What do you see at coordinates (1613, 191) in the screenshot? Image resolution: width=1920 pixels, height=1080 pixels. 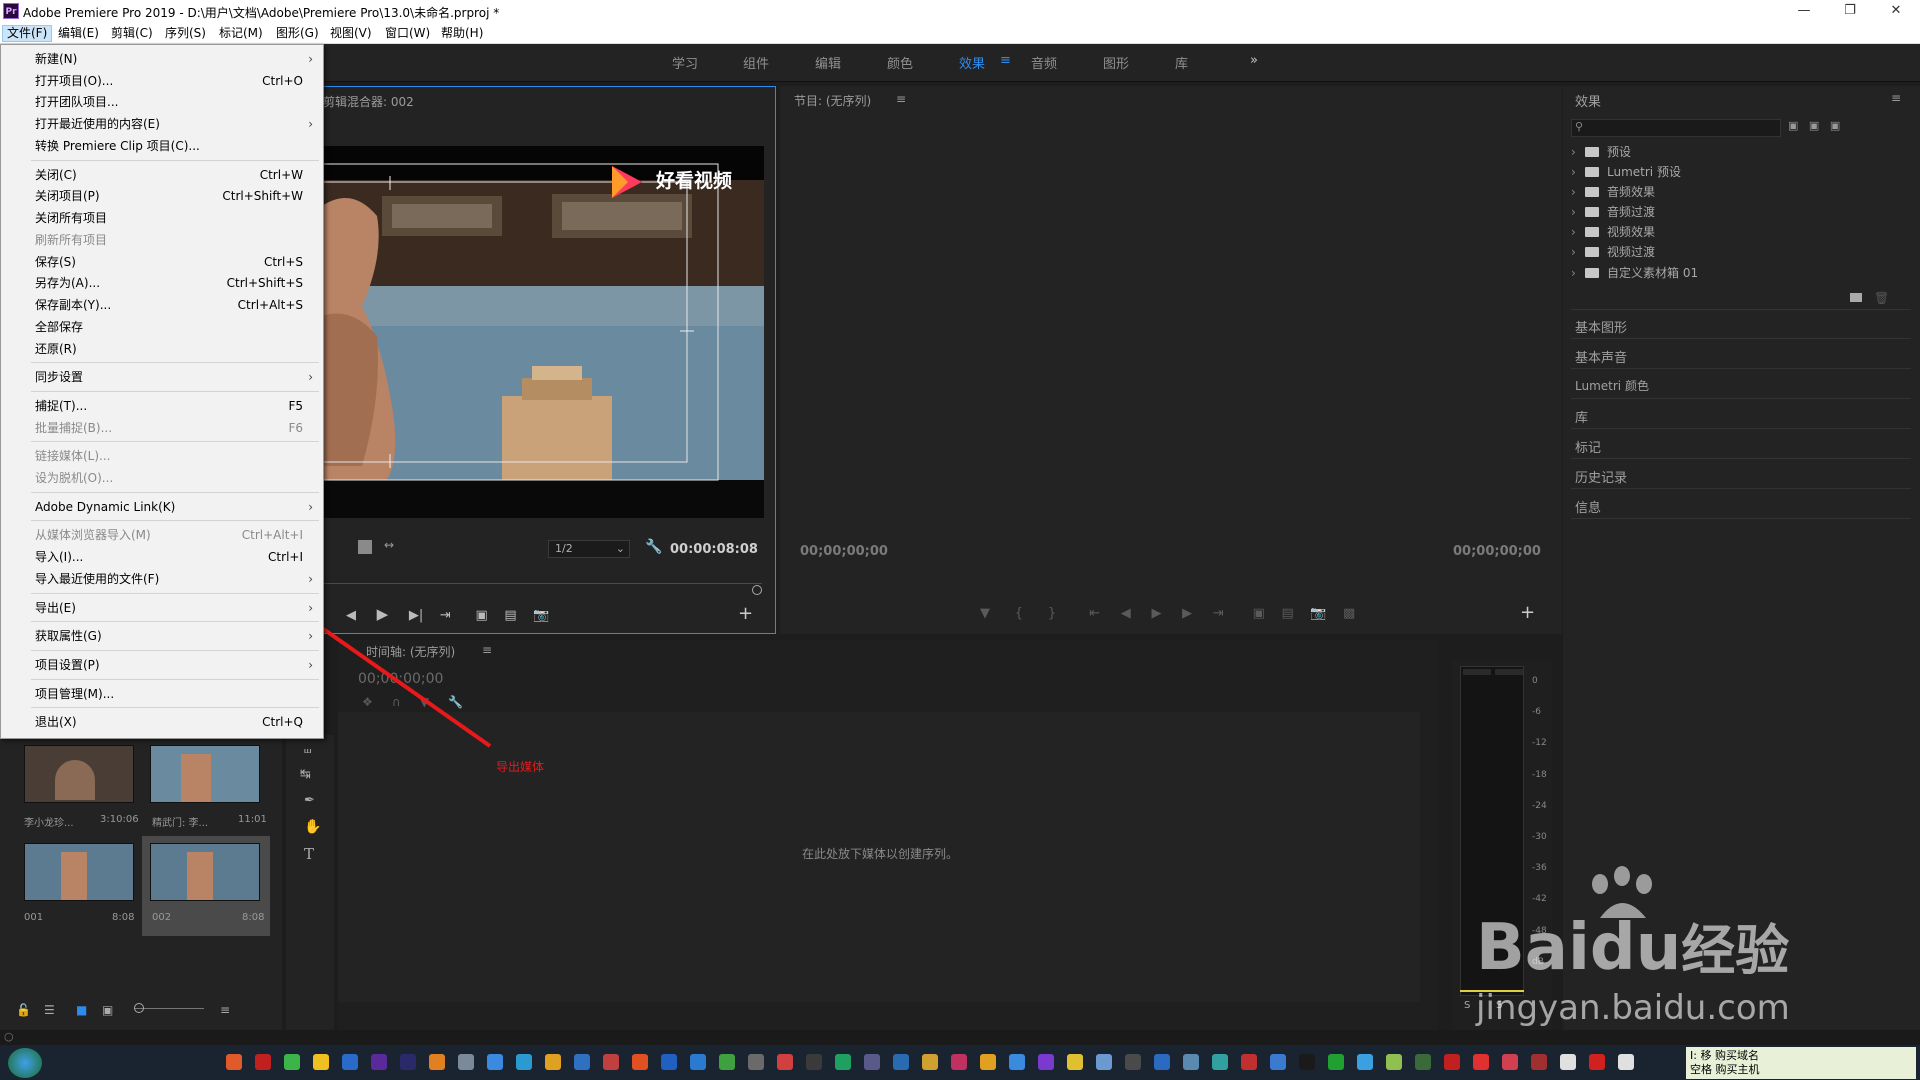 I see `effects-tree-item: › 音频效果` at bounding box center [1613, 191].